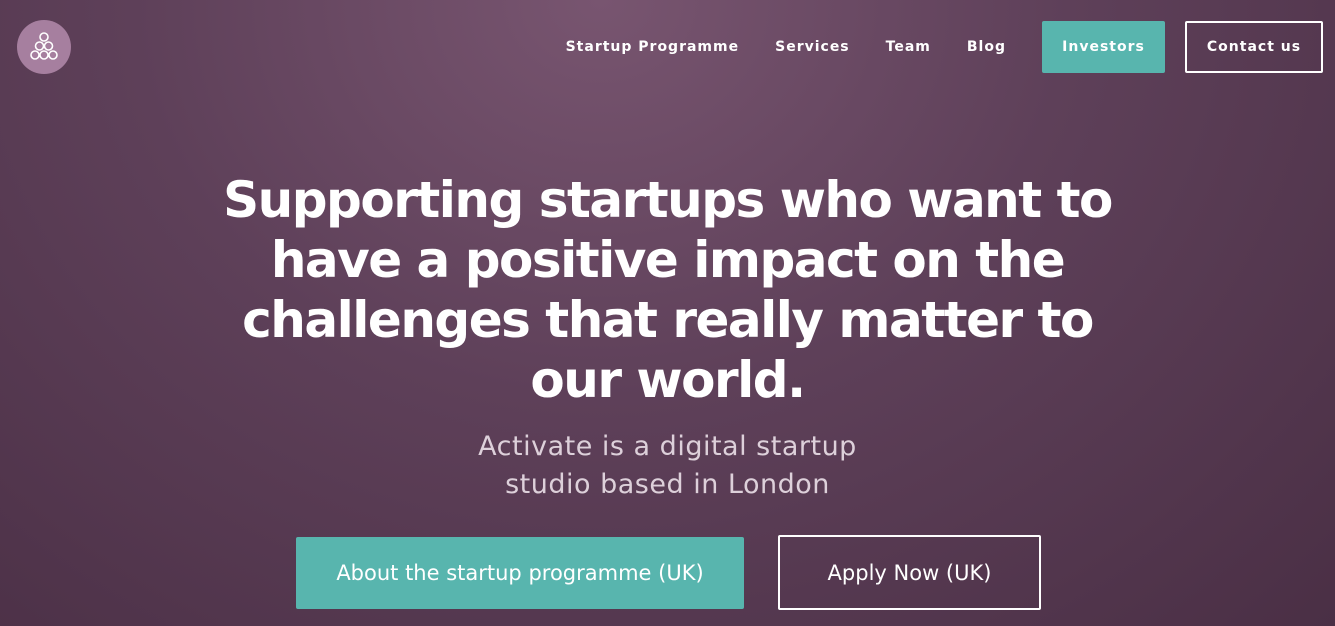  I want to click on nav-link-team: Team, so click(908, 47).